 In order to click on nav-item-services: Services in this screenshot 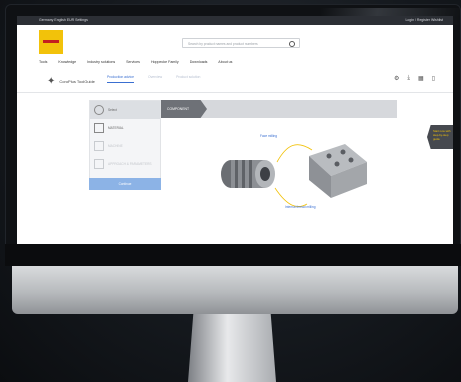, I will do `click(133, 62)`.